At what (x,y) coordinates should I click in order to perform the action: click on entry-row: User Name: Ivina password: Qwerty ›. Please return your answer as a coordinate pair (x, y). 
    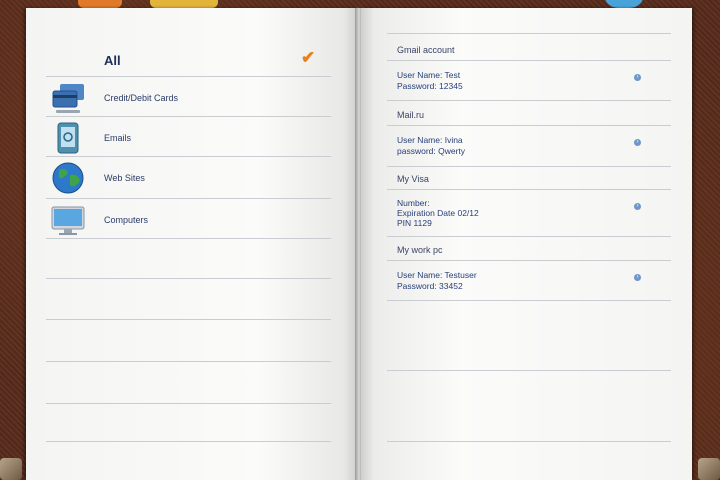
    Looking at the image, I should click on (529, 145).